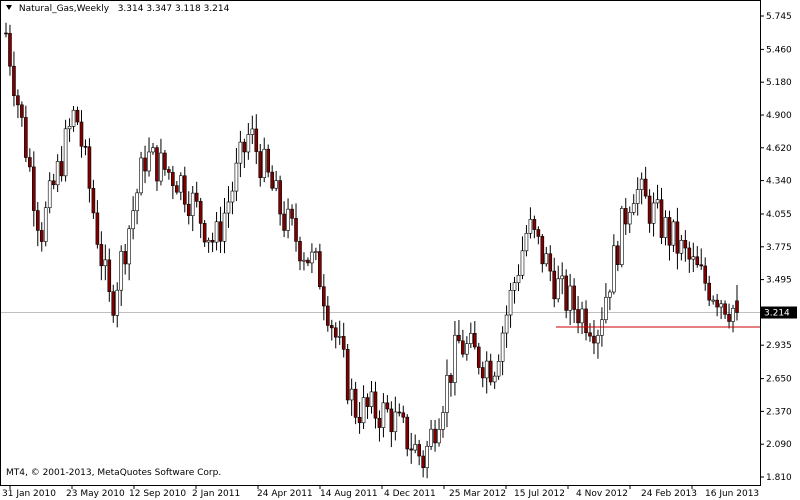 This screenshot has width=800, height=500. I want to click on x-tick-label: 14 Aug 2011, so click(349, 494).